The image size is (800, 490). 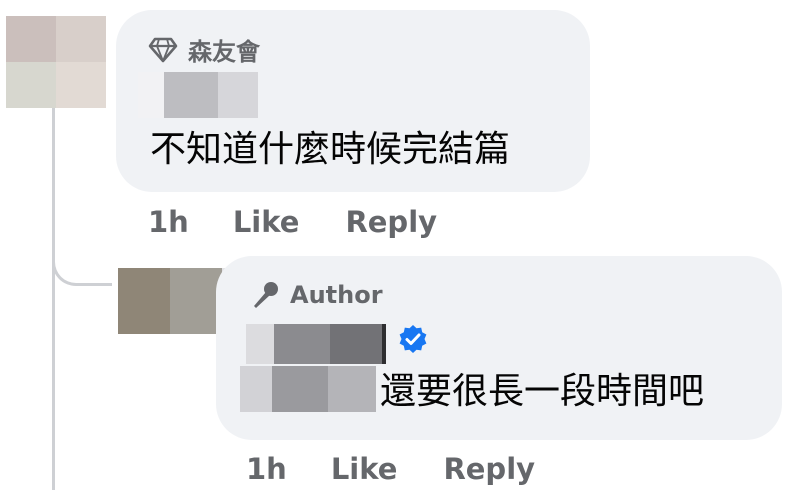 I want to click on reply-avatar, so click(x=170, y=301).